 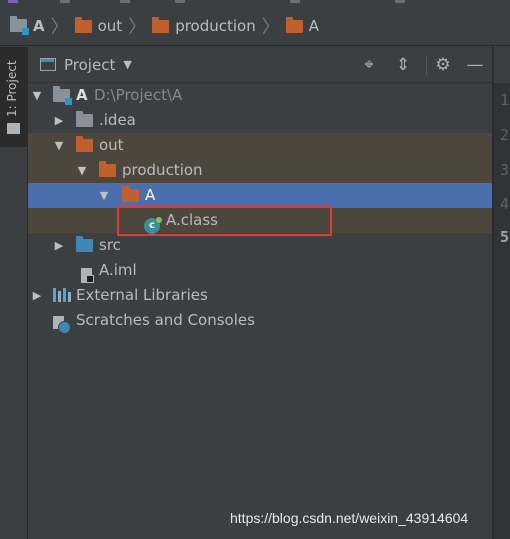 What do you see at coordinates (224, 220) in the screenshot?
I see `annotation-highlight-box` at bounding box center [224, 220].